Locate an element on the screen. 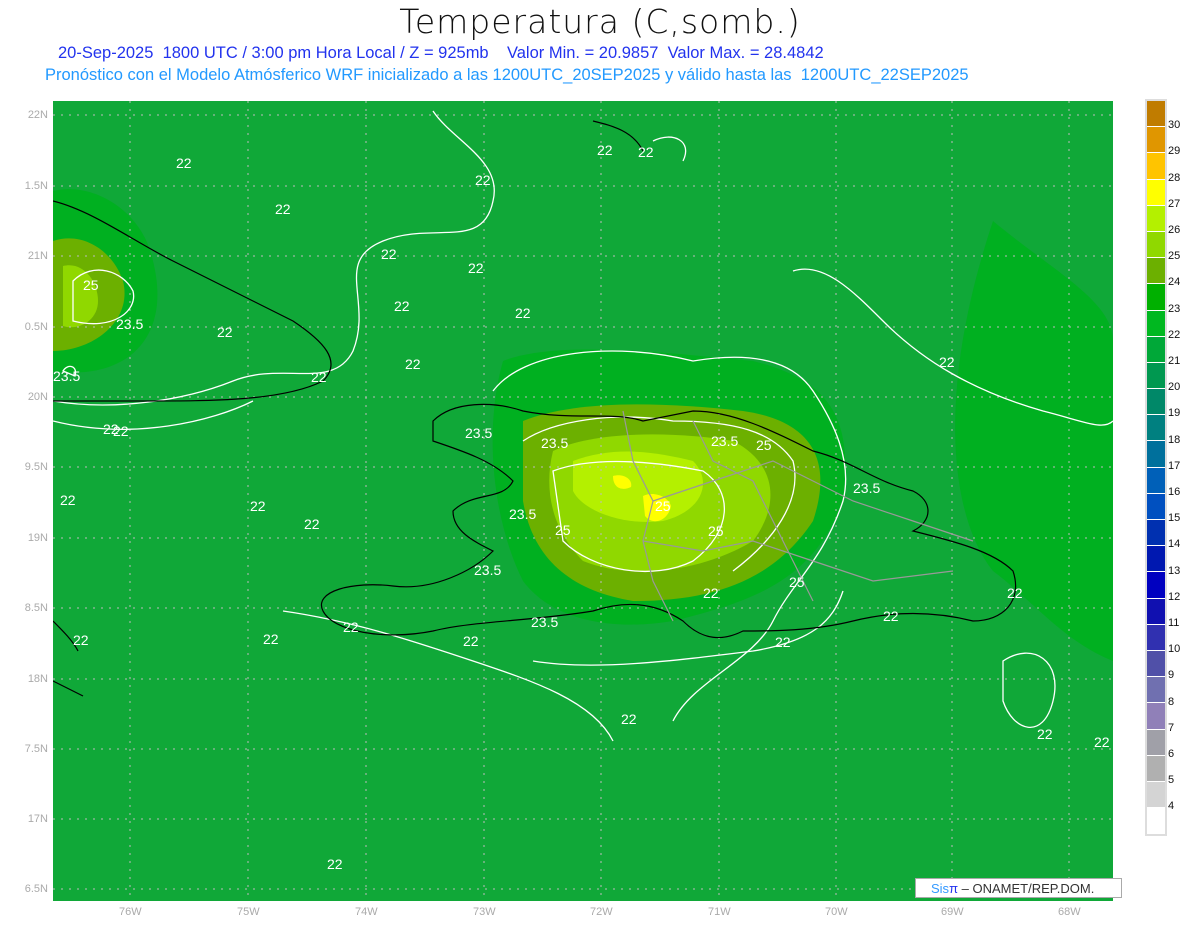 This screenshot has height=927, width=1200. lat-label: 19N is located at coordinates (37, 538).